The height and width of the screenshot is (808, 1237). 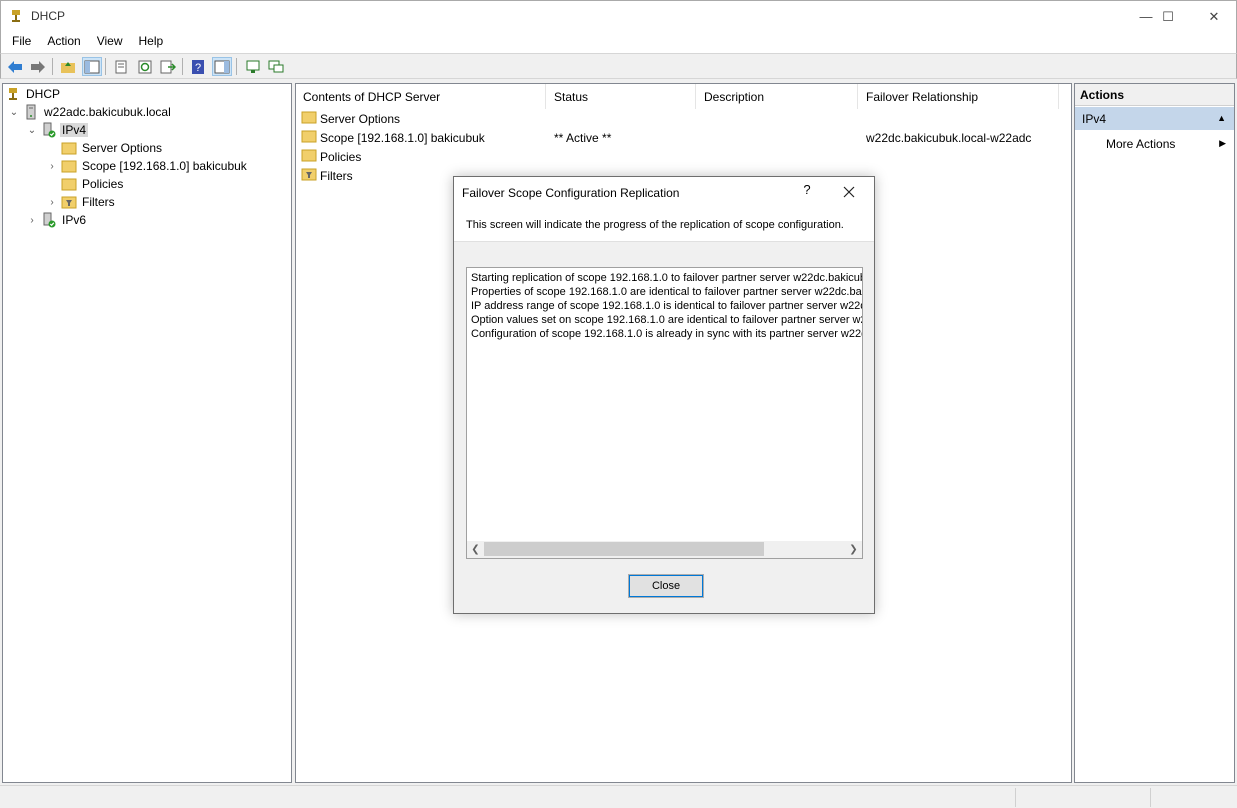 I want to click on ipv4-icon, so click(x=49, y=130).